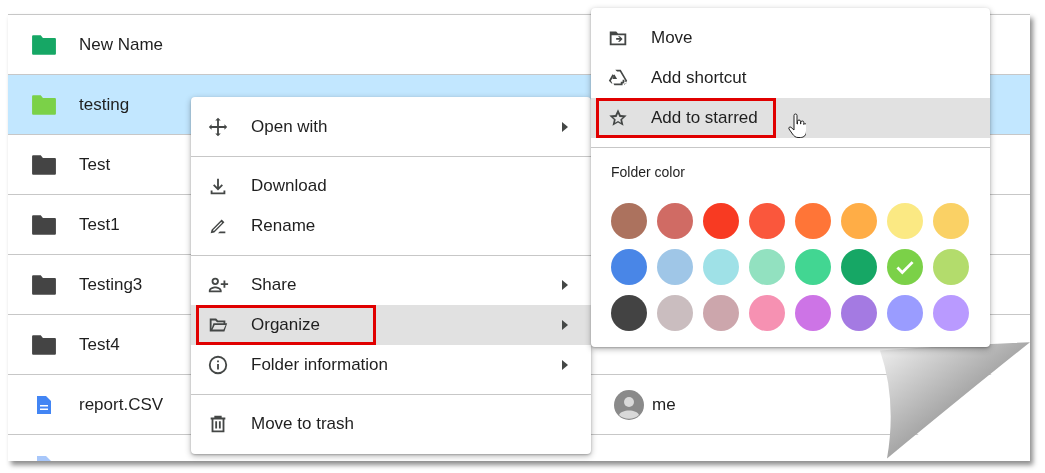 The image size is (1045, 473). I want to click on menu-item: Rename, so click(391, 226).